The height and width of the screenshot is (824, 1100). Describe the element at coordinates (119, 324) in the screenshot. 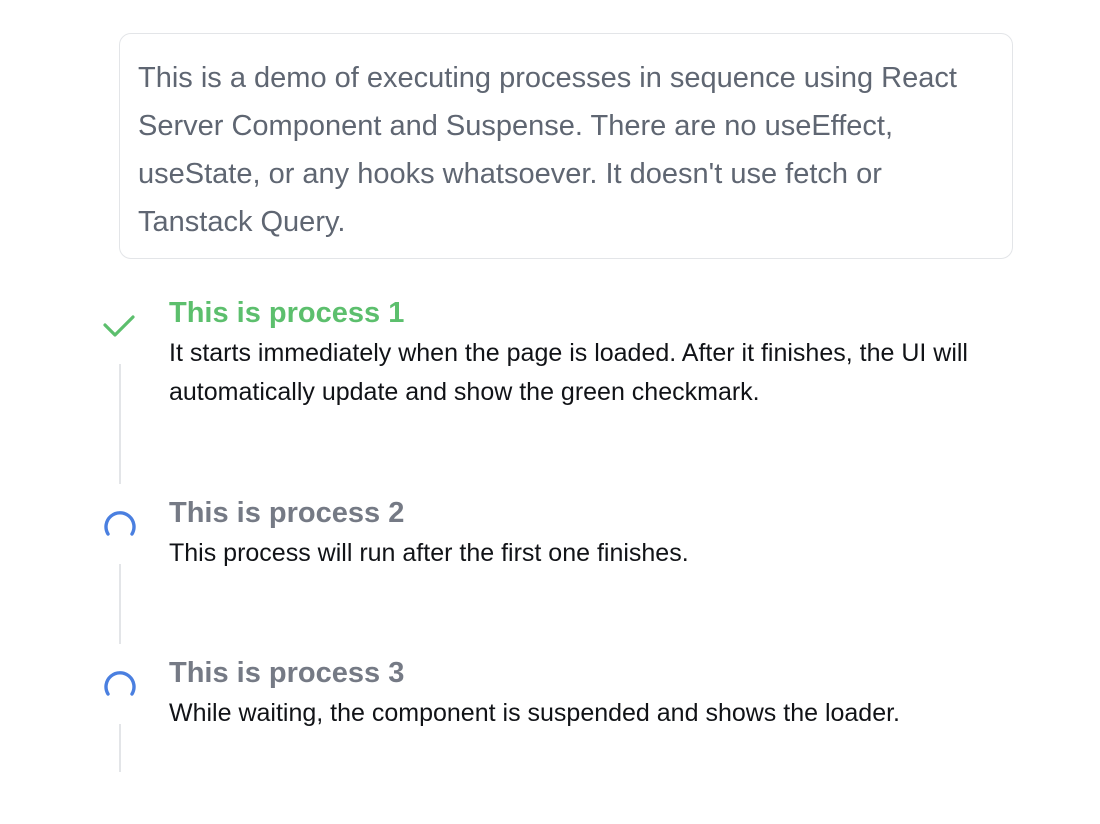

I see `checkmark-icon` at that location.